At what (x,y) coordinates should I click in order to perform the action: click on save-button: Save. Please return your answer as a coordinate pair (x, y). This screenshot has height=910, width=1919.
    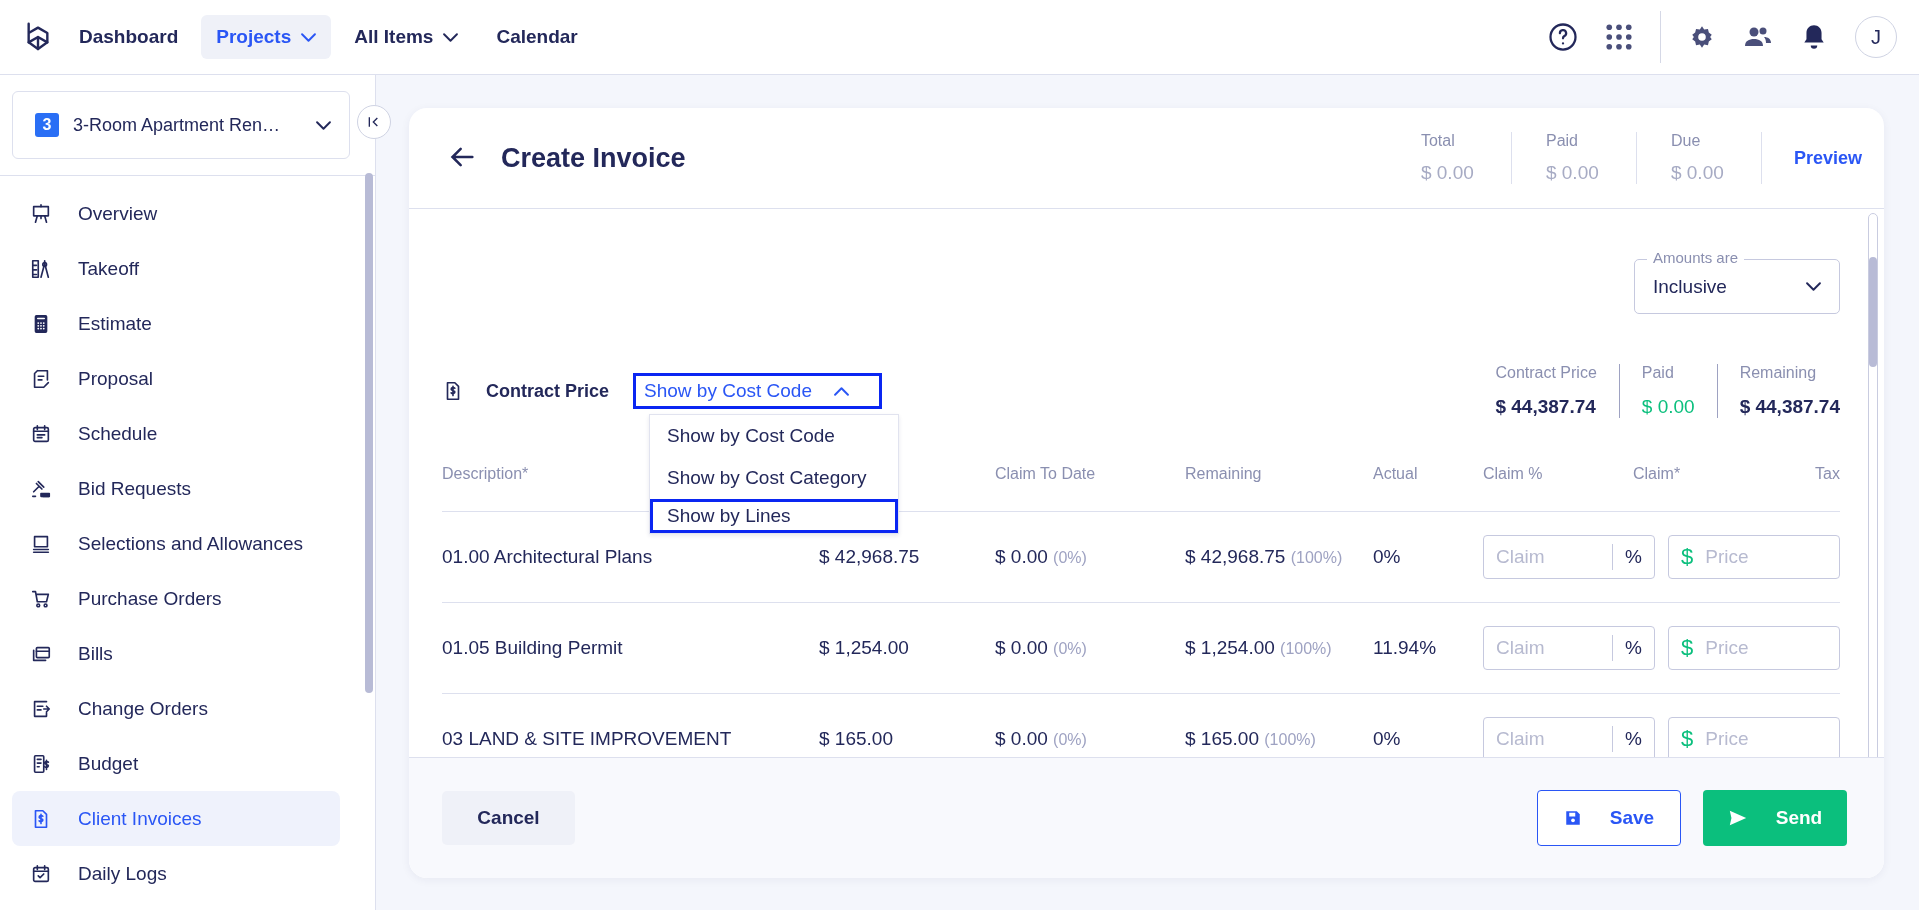
    Looking at the image, I should click on (1609, 818).